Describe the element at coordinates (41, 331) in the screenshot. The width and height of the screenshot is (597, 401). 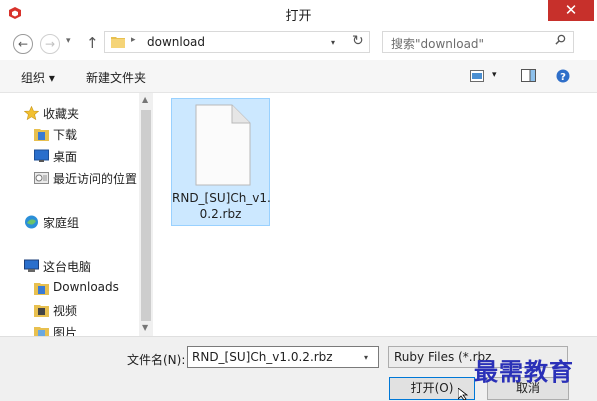
I see `pictures-folder-icon` at that location.